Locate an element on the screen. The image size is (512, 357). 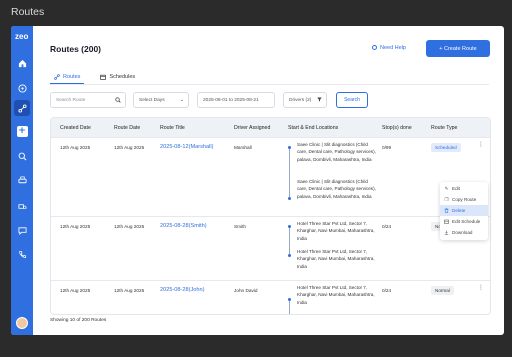
driver-name: Marshall is located at coordinates (243, 147).